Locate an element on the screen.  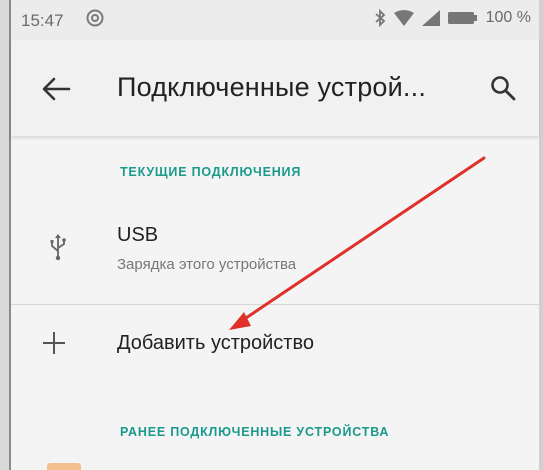
section-header-previously-connected: РАНЕЕ ПОДКЛЮЧЕННЫЕ УСТРОЙСТВА is located at coordinates (255, 432).